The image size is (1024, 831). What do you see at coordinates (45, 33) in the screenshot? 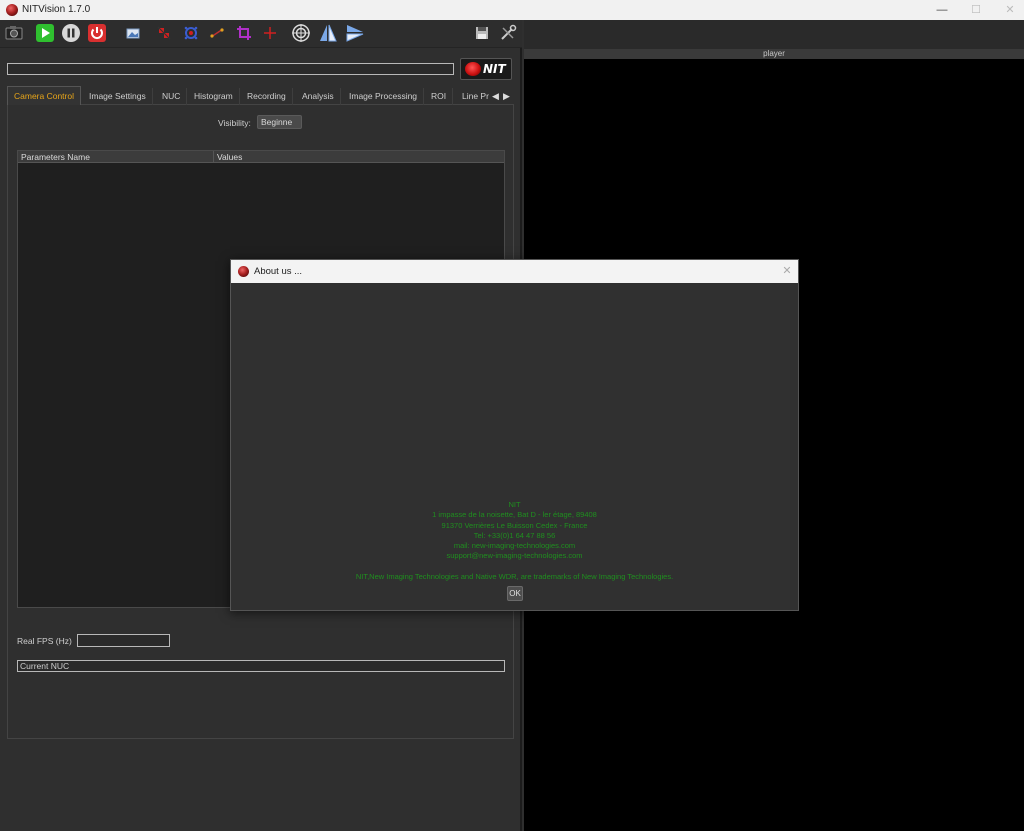
I see `play-icon` at bounding box center [45, 33].